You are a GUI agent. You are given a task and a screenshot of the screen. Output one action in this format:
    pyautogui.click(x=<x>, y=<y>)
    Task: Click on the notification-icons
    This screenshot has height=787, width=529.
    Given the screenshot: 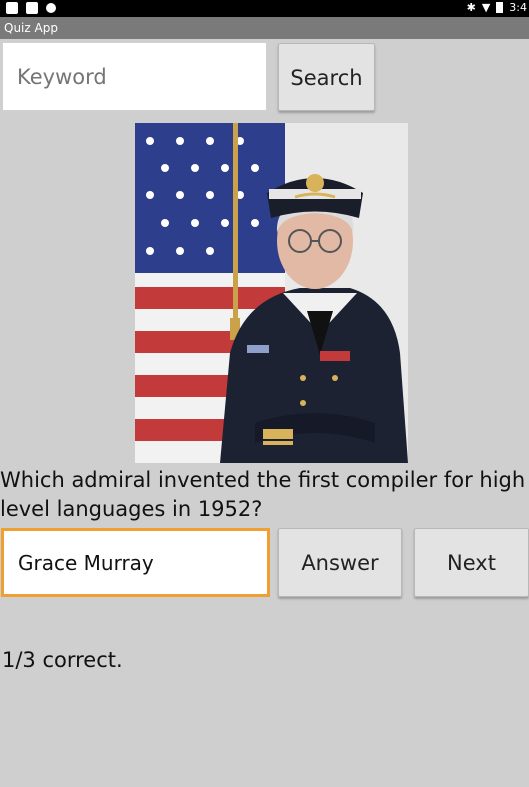 What is the action you would take?
    pyautogui.click(x=31, y=8)
    